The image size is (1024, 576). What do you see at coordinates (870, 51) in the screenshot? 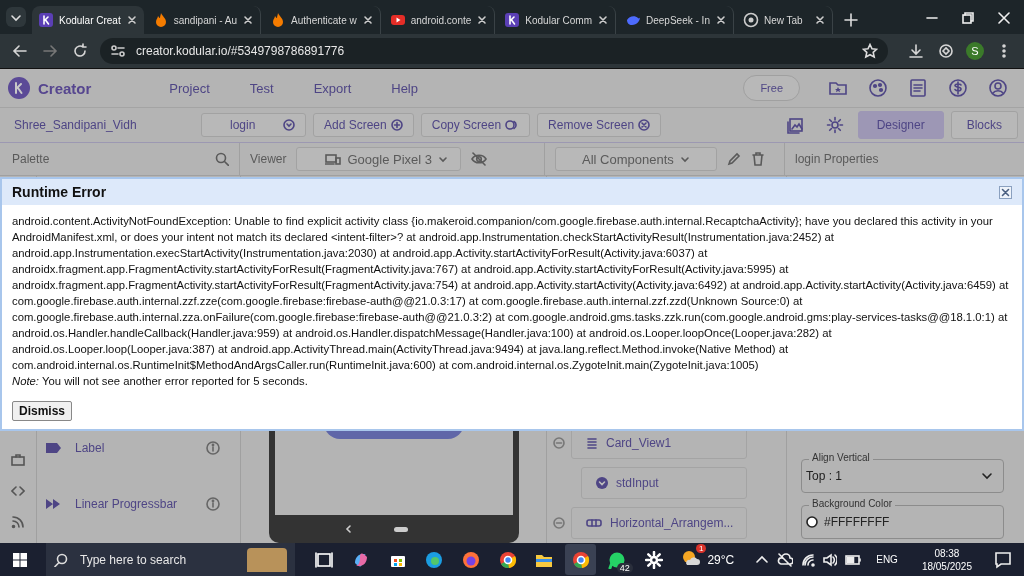
I see `star-icon` at bounding box center [870, 51].